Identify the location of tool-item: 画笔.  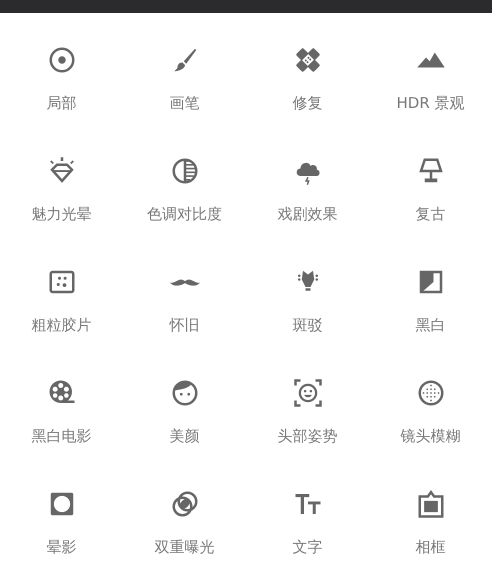
(184, 78).